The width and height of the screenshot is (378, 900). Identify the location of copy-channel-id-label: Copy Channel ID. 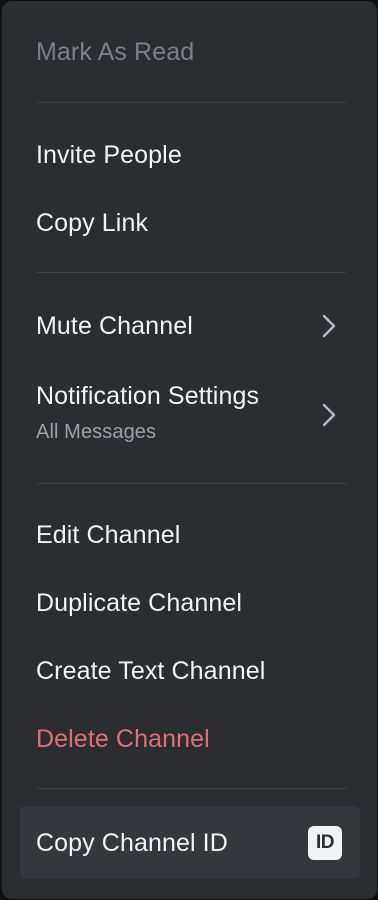
(132, 843).